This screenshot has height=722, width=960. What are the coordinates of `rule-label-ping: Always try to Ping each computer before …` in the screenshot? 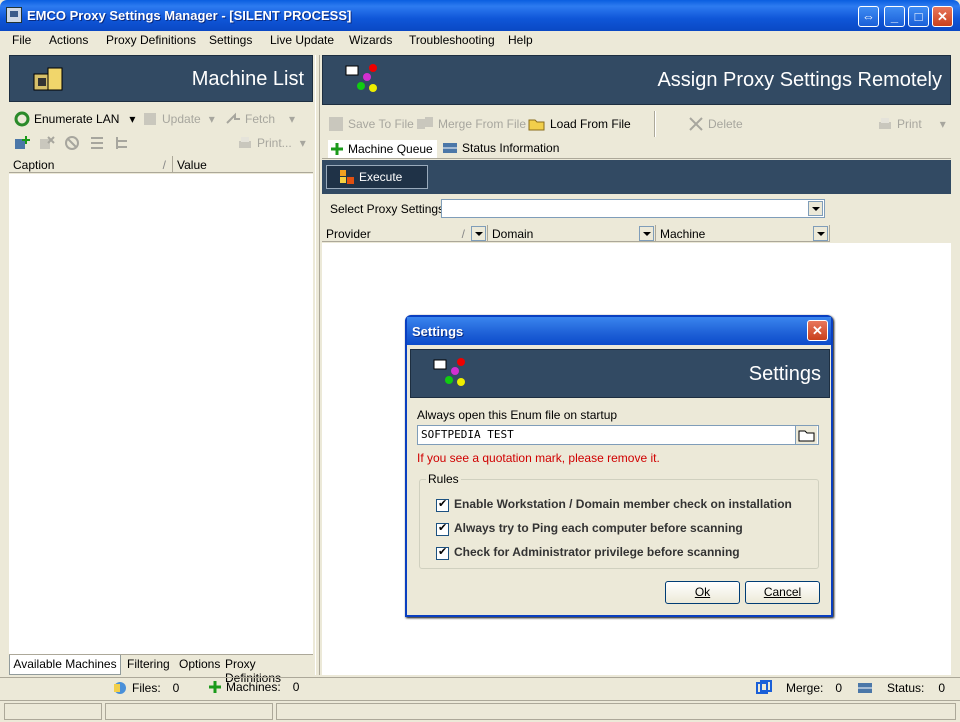 It's located at (598, 528).